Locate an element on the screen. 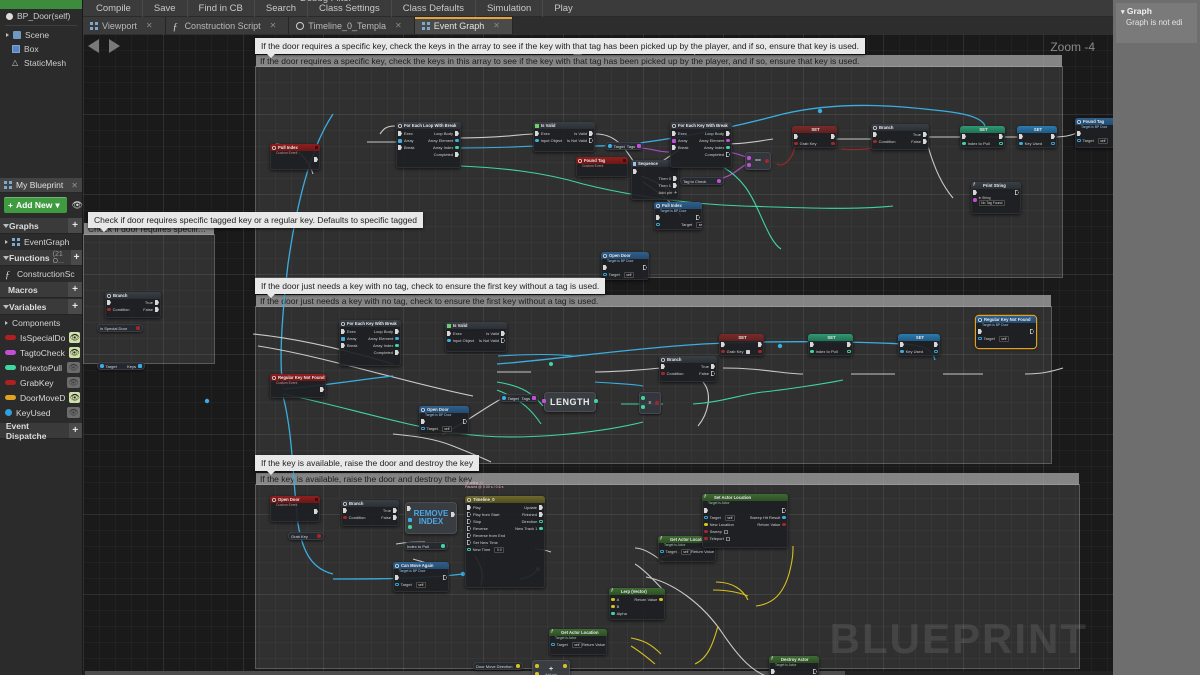  tab-event-graph: Event Graph ✕ is located at coordinates (463, 25).